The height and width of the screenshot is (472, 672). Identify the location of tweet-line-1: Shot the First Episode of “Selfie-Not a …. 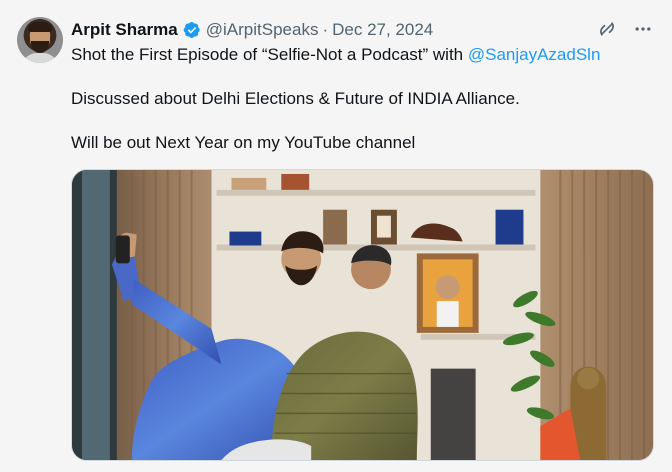
(361, 55).